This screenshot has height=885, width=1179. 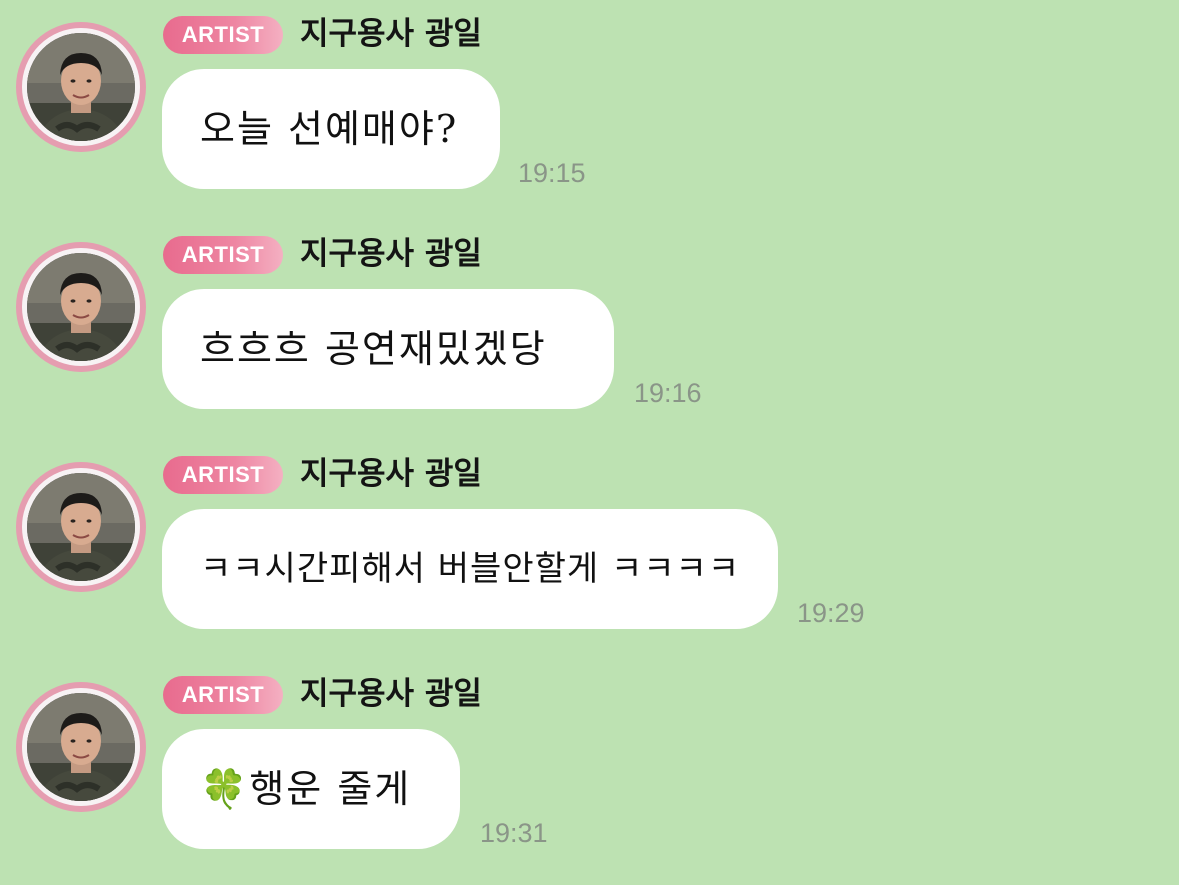 What do you see at coordinates (552, 173) in the screenshot?
I see `message-timestamp: 19:15` at bounding box center [552, 173].